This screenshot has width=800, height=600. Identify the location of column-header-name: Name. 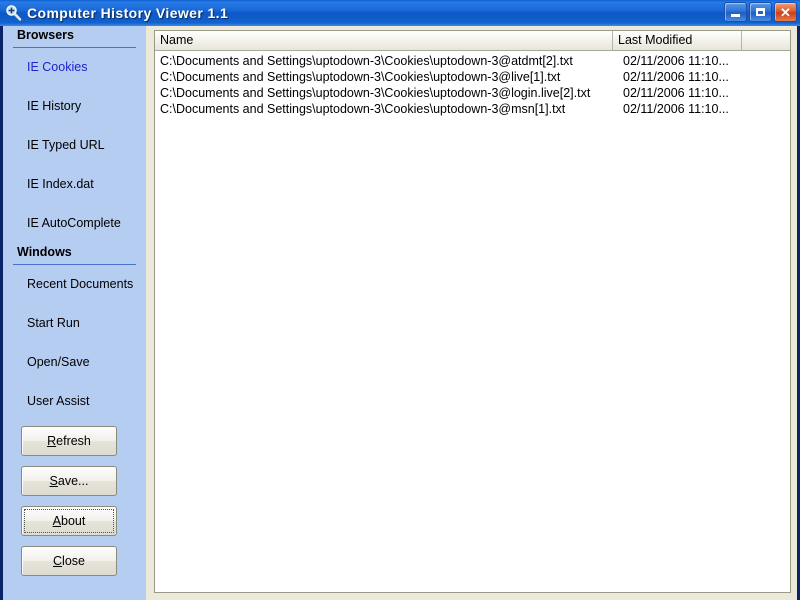
(384, 40).